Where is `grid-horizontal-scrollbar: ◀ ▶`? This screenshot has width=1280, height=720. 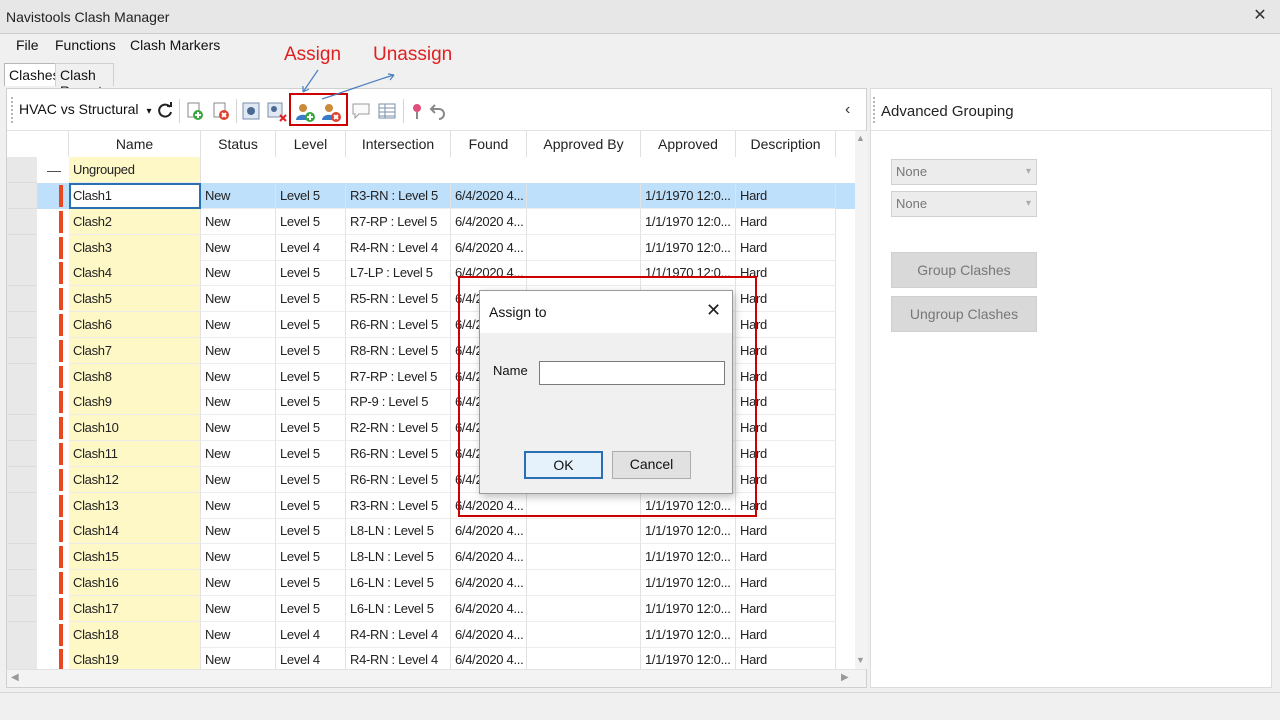 grid-horizontal-scrollbar: ◀ ▶ is located at coordinates (436, 678).